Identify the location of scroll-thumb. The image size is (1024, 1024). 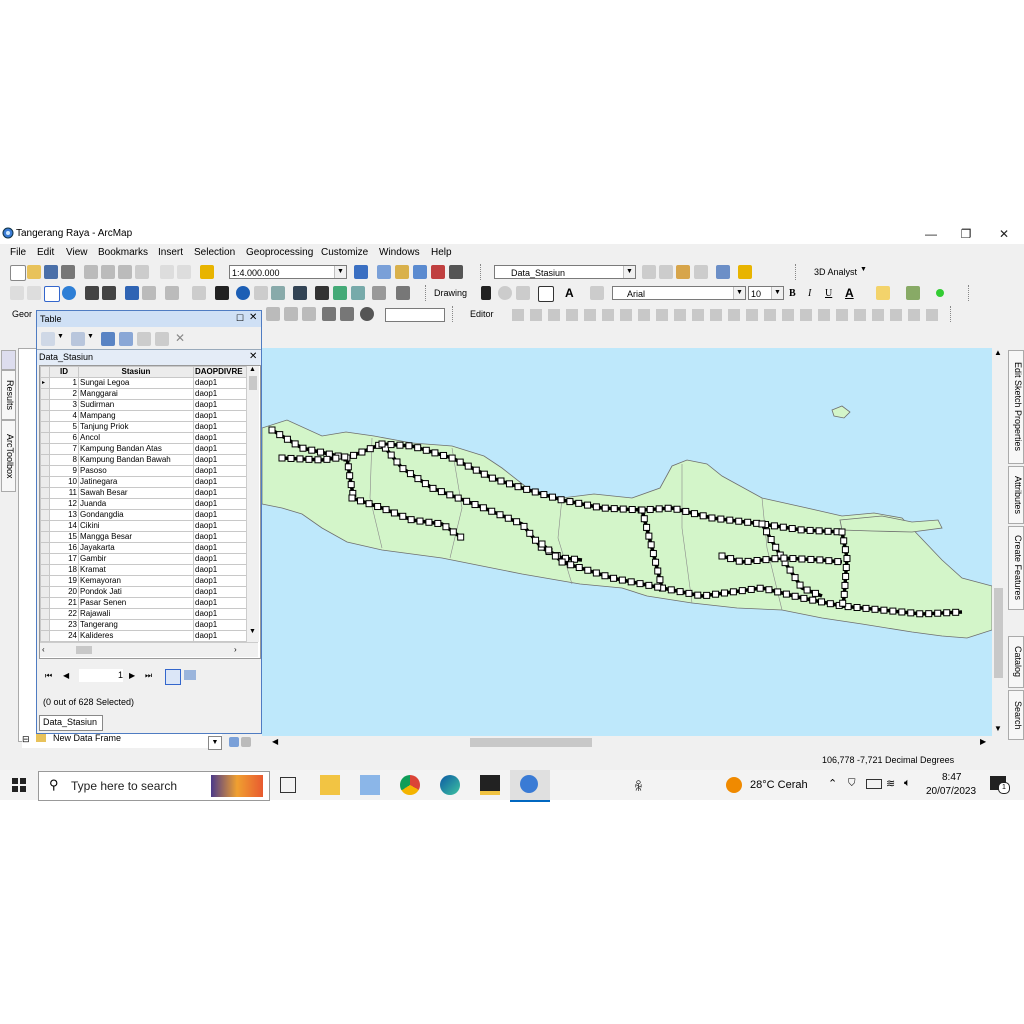
(998, 633).